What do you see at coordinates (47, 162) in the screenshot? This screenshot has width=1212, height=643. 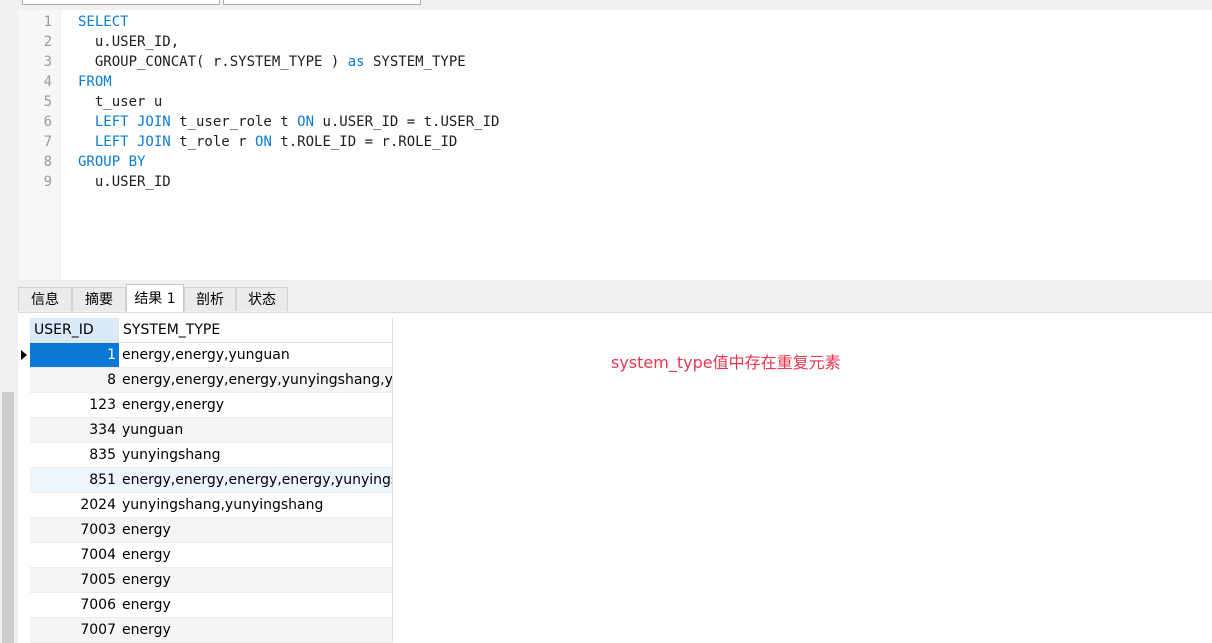 I see `line-number: 8` at bounding box center [47, 162].